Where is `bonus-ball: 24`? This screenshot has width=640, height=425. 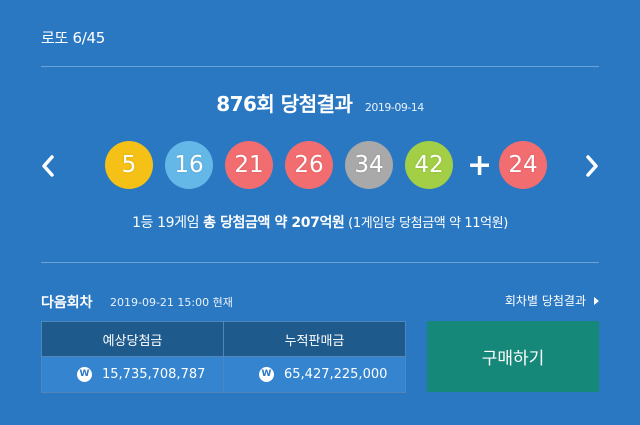 bonus-ball: 24 is located at coordinates (523, 165).